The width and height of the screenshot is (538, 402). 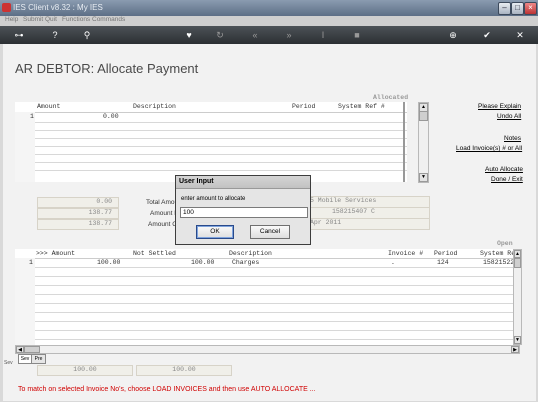 I want to click on menu-functions: Functions, so click(x=76, y=19).